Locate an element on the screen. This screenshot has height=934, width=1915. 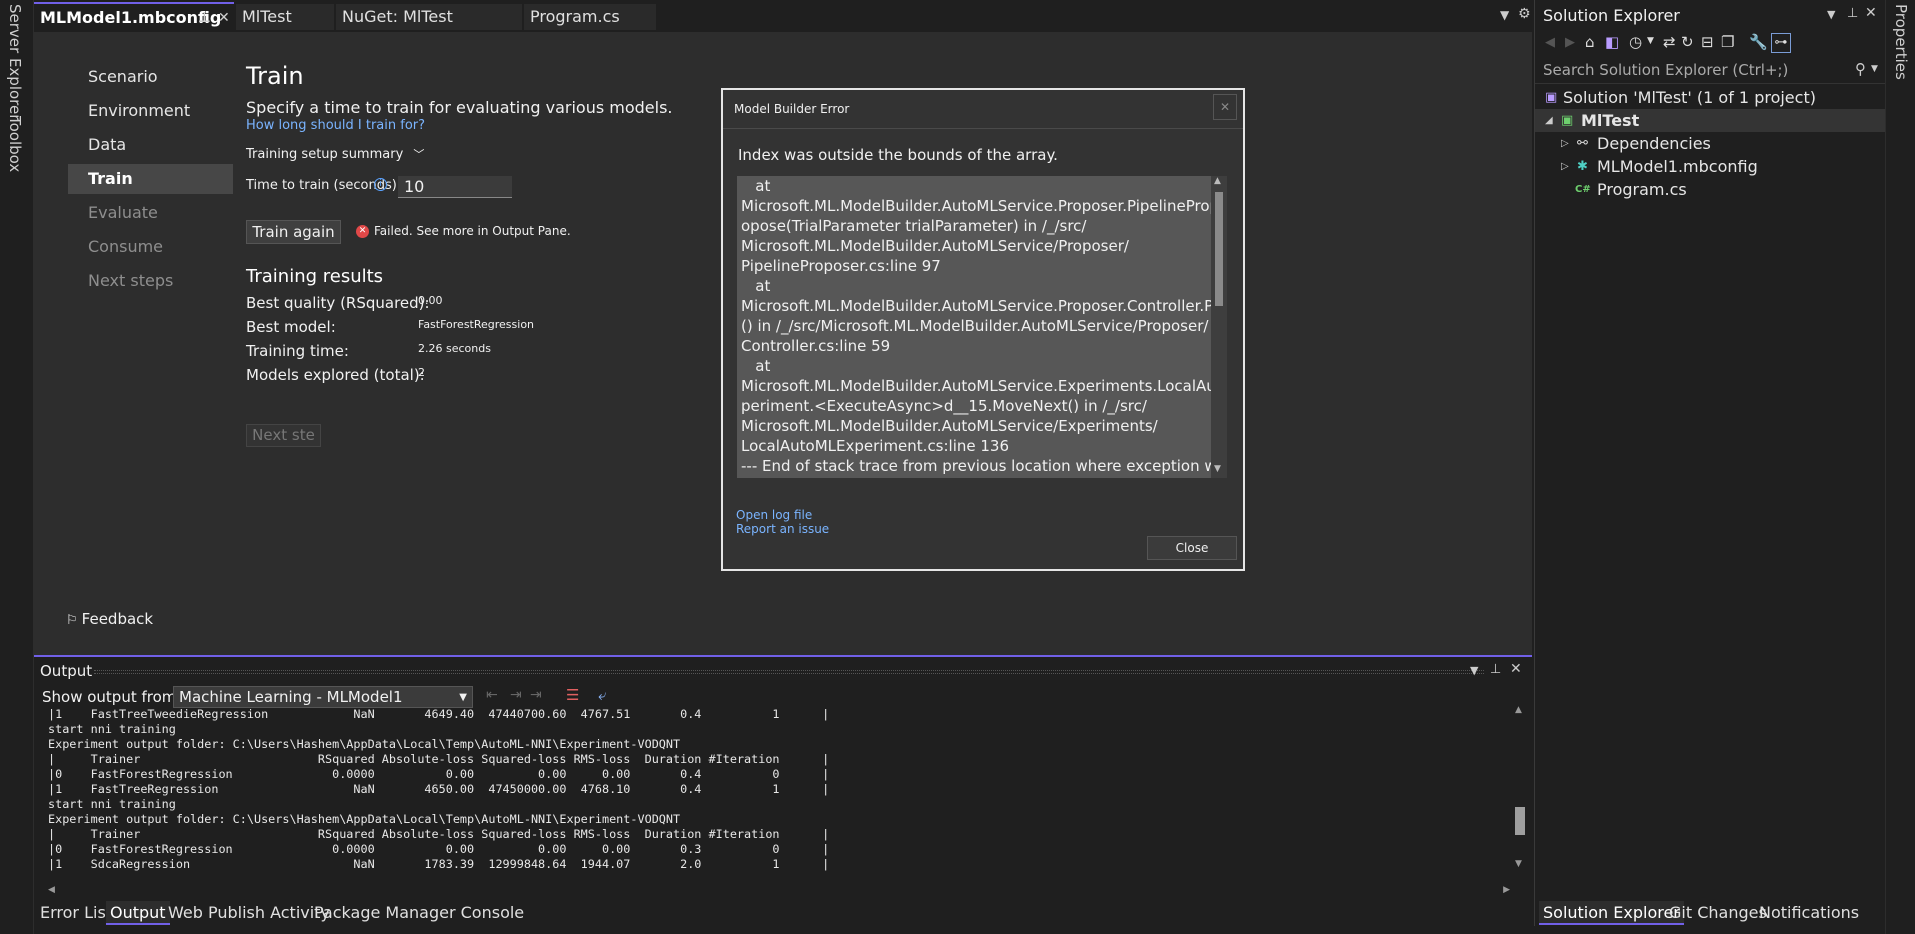
scroll-right-icon: ▶ is located at coordinates (1506, 890).